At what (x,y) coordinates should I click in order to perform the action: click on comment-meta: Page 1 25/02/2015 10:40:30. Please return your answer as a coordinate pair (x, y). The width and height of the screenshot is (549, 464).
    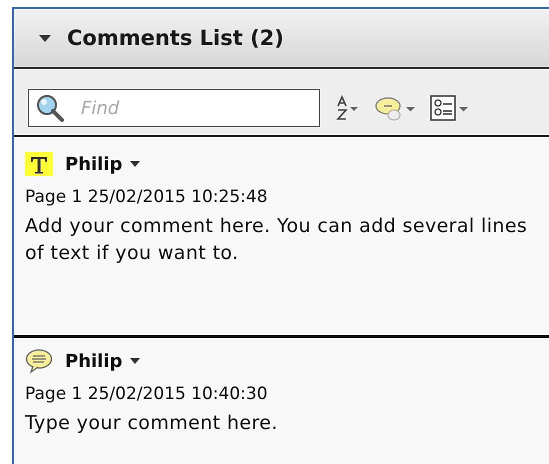
    Looking at the image, I should click on (147, 394).